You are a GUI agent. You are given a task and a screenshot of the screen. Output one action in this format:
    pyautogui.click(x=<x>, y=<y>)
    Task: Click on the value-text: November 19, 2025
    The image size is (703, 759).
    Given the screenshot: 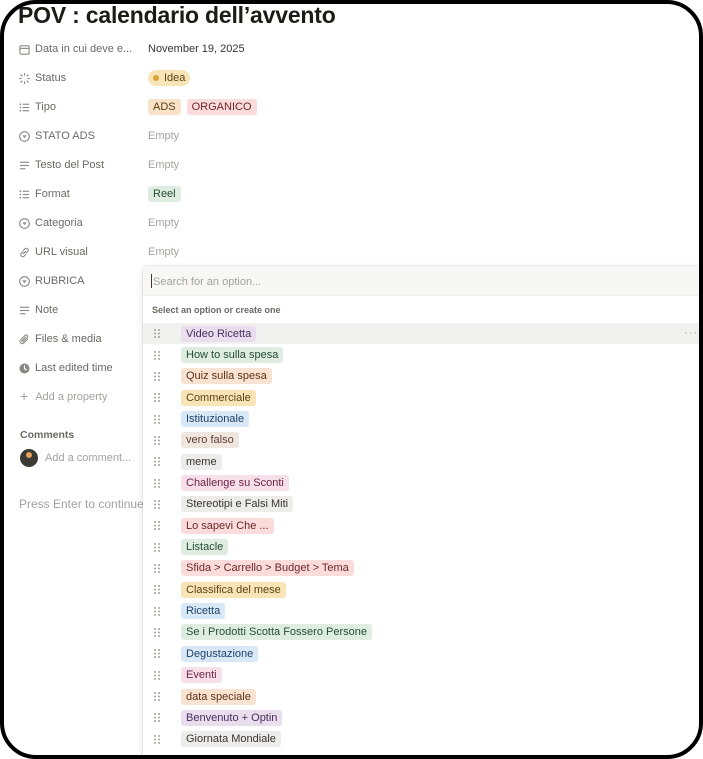 What is the action you would take?
    pyautogui.click(x=196, y=49)
    